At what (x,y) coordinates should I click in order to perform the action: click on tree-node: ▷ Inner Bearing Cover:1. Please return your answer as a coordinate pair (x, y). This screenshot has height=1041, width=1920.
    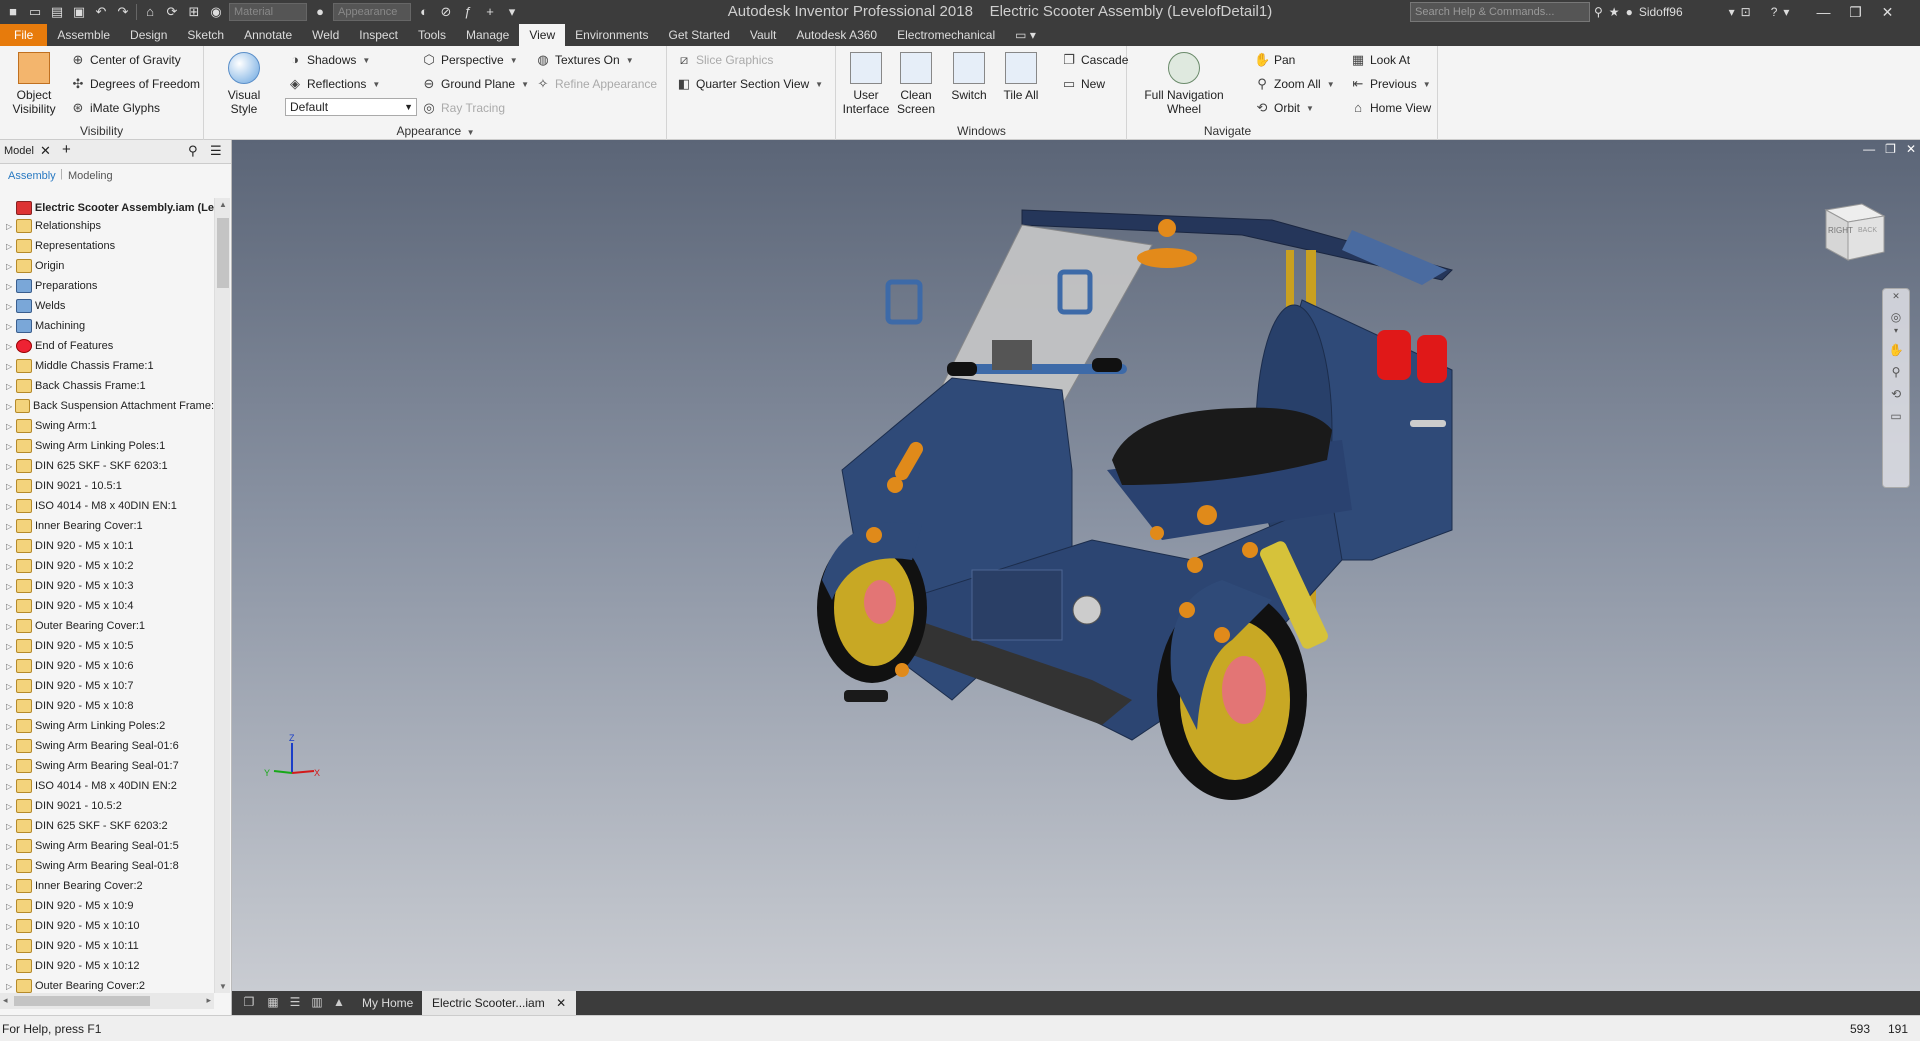
    Looking at the image, I should click on (107, 526).